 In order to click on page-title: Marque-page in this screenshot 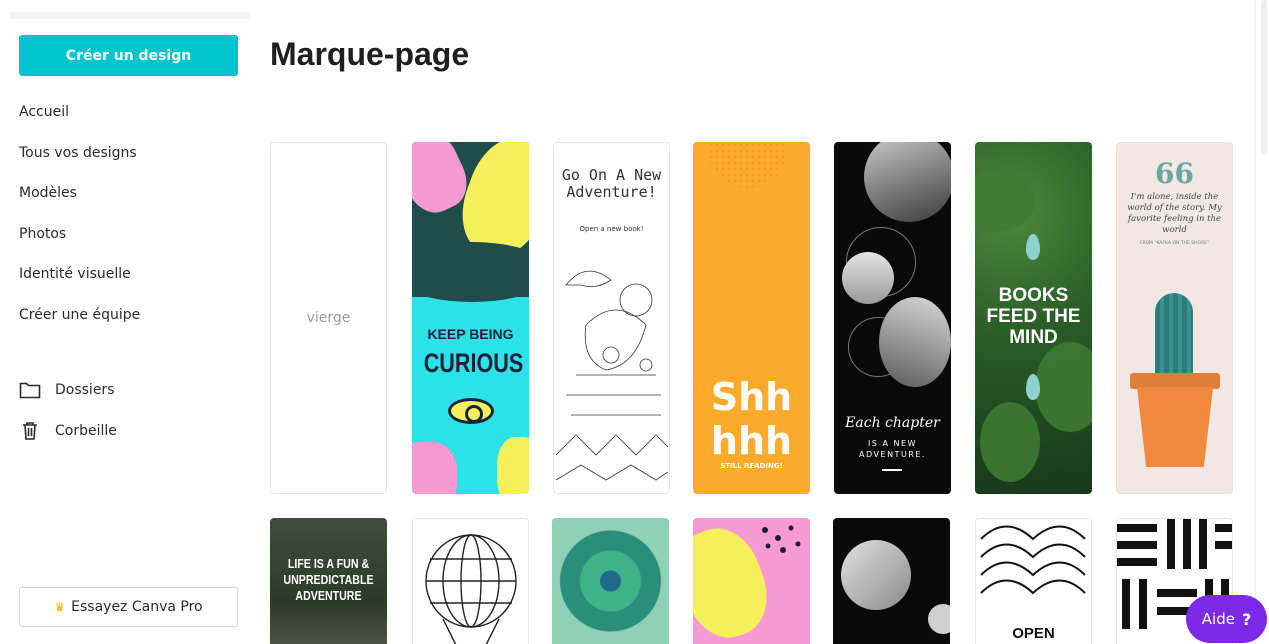, I will do `click(370, 54)`.